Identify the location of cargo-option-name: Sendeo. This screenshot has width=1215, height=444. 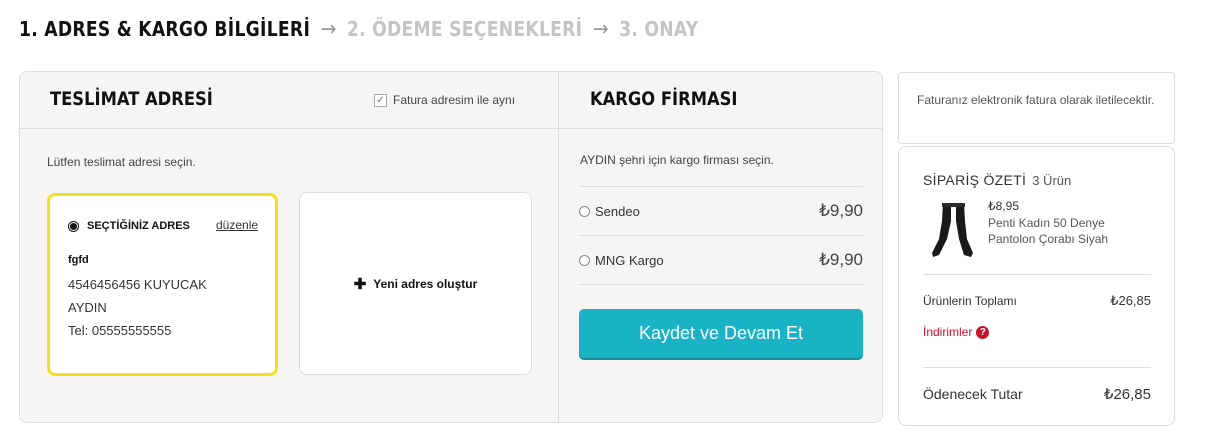
(617, 211).